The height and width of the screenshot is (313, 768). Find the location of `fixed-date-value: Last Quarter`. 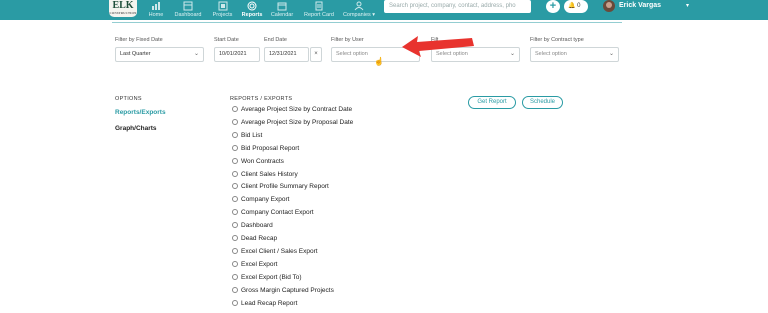

fixed-date-value: Last Quarter is located at coordinates (135, 54).